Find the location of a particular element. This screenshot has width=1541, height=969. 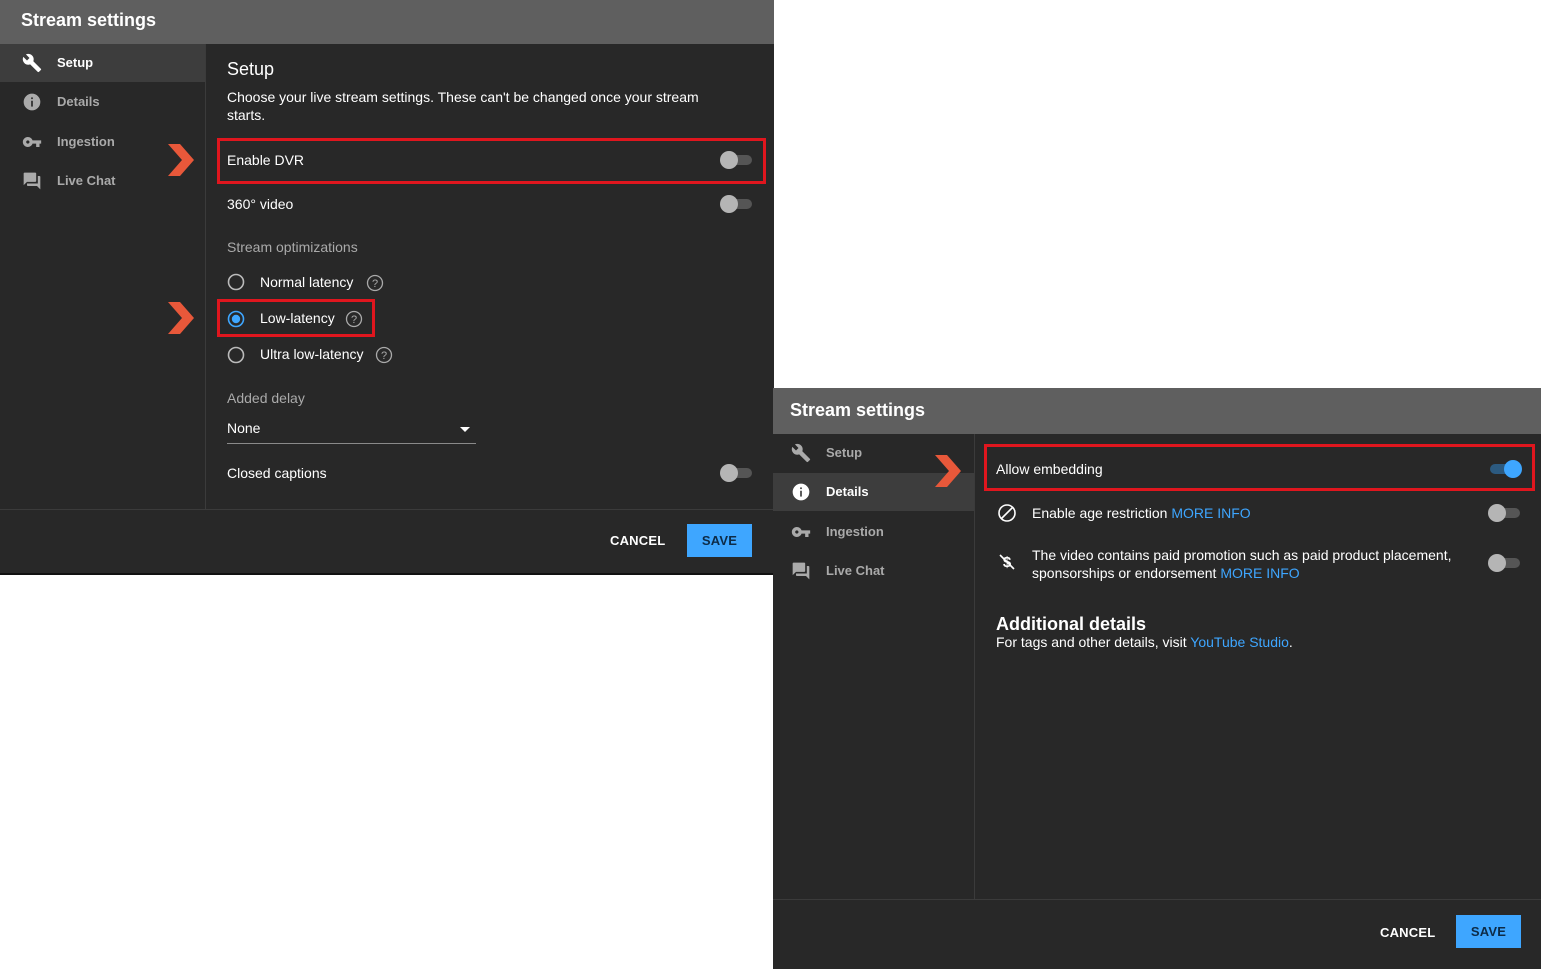

age-restriction-toggle is located at coordinates (1505, 513).